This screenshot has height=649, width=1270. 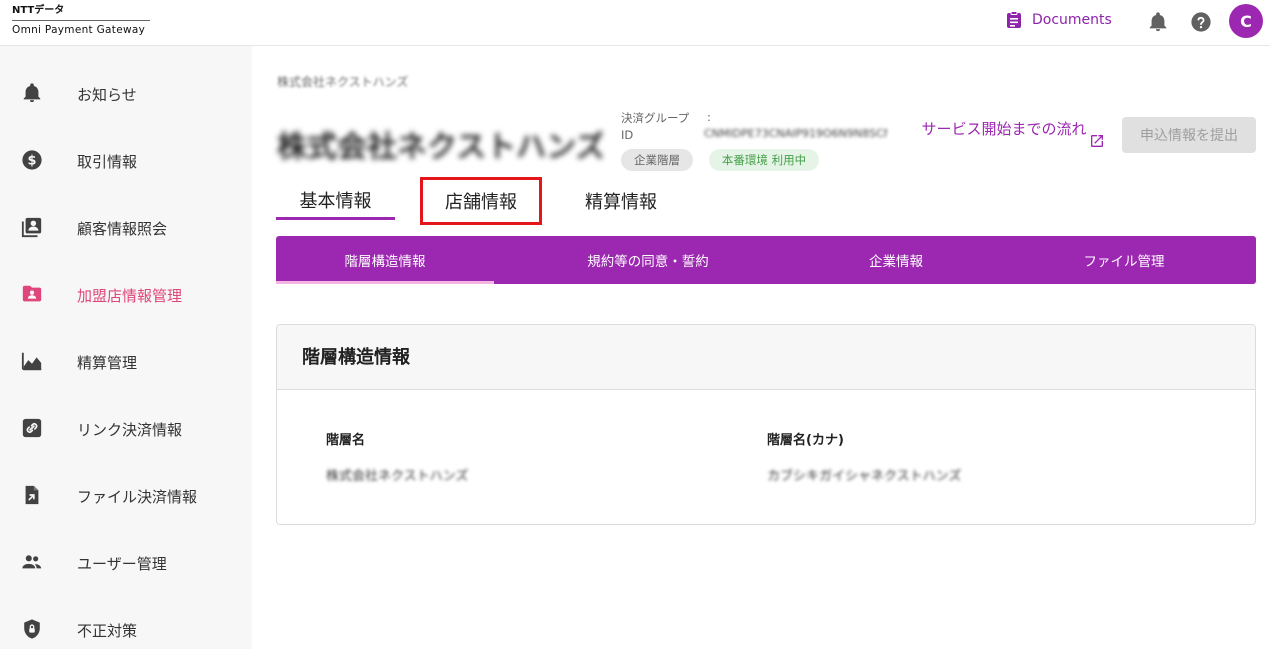 I want to click on subtab-terms-agreement: 規約等の同意・誓約, so click(x=648, y=260).